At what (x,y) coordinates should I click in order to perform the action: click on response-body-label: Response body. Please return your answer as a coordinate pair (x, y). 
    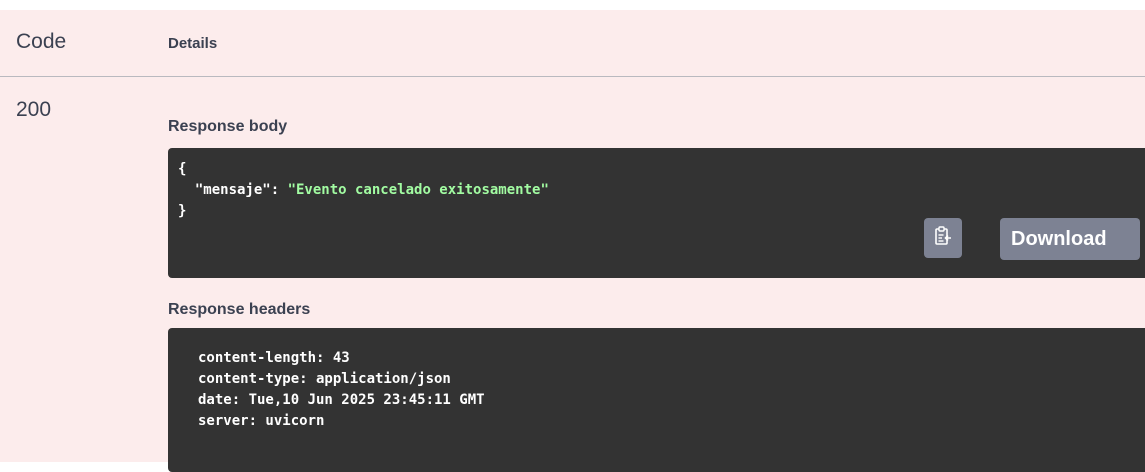
    Looking at the image, I should click on (228, 126).